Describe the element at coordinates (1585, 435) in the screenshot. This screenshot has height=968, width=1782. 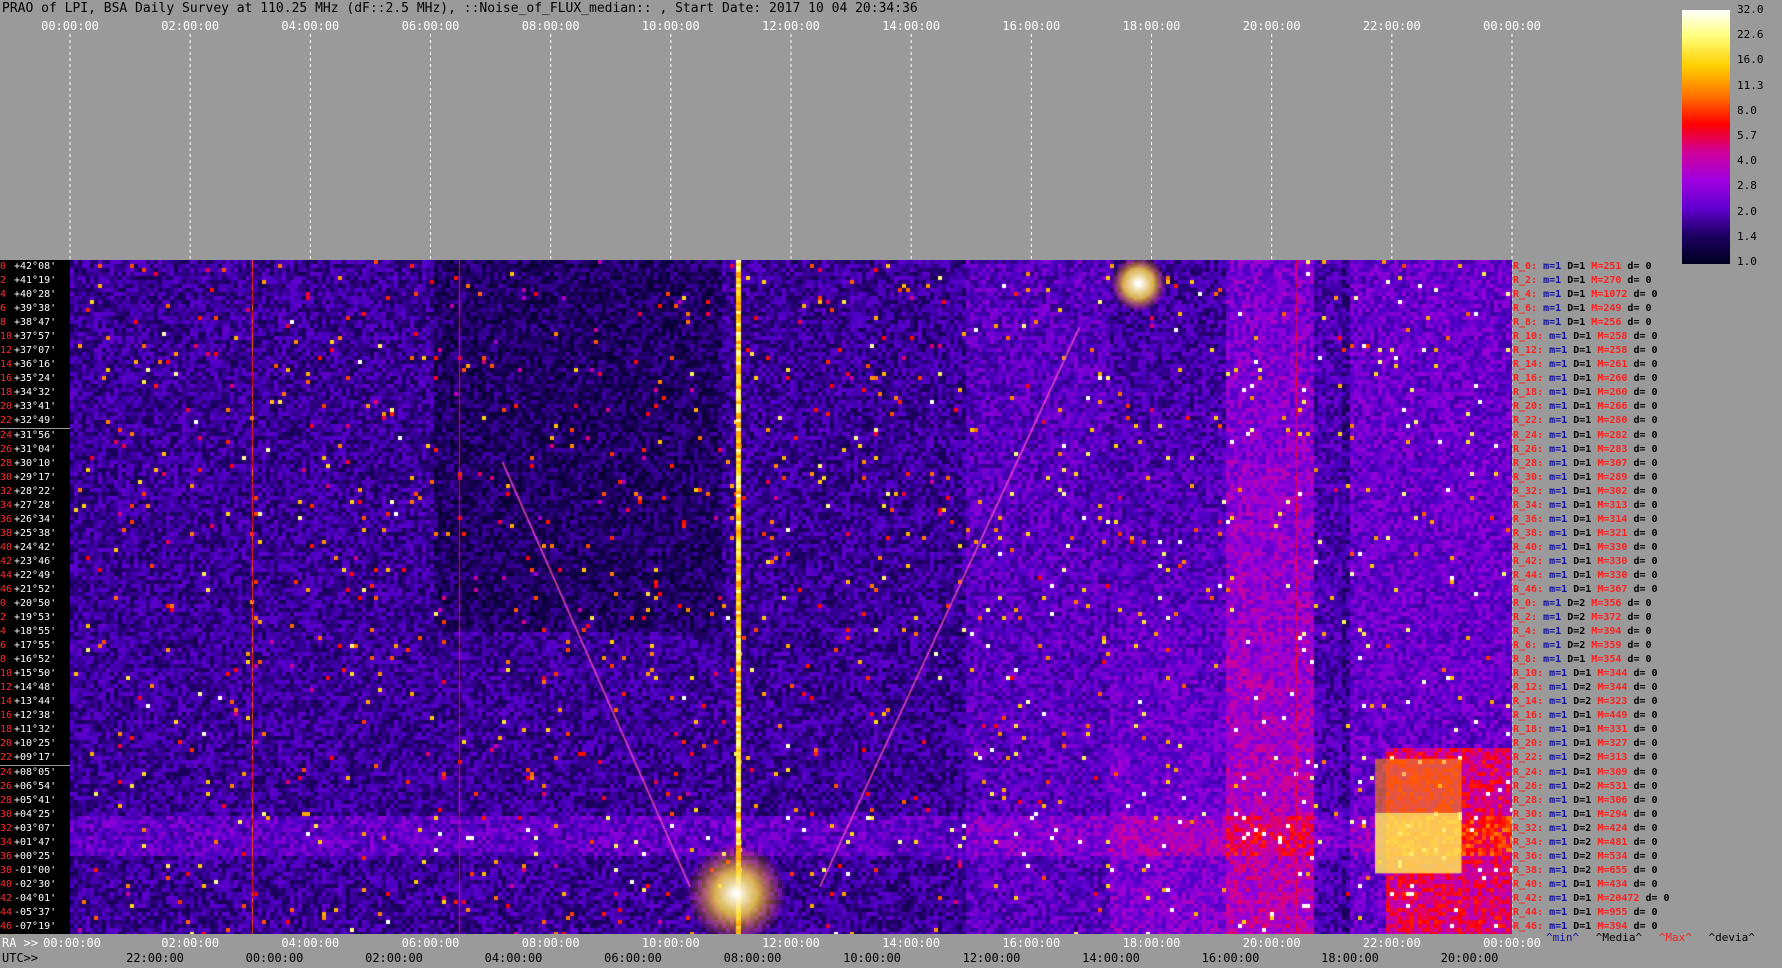
I see `row-stat: R_24: m=1 D=1 M=282 d= 0` at that location.